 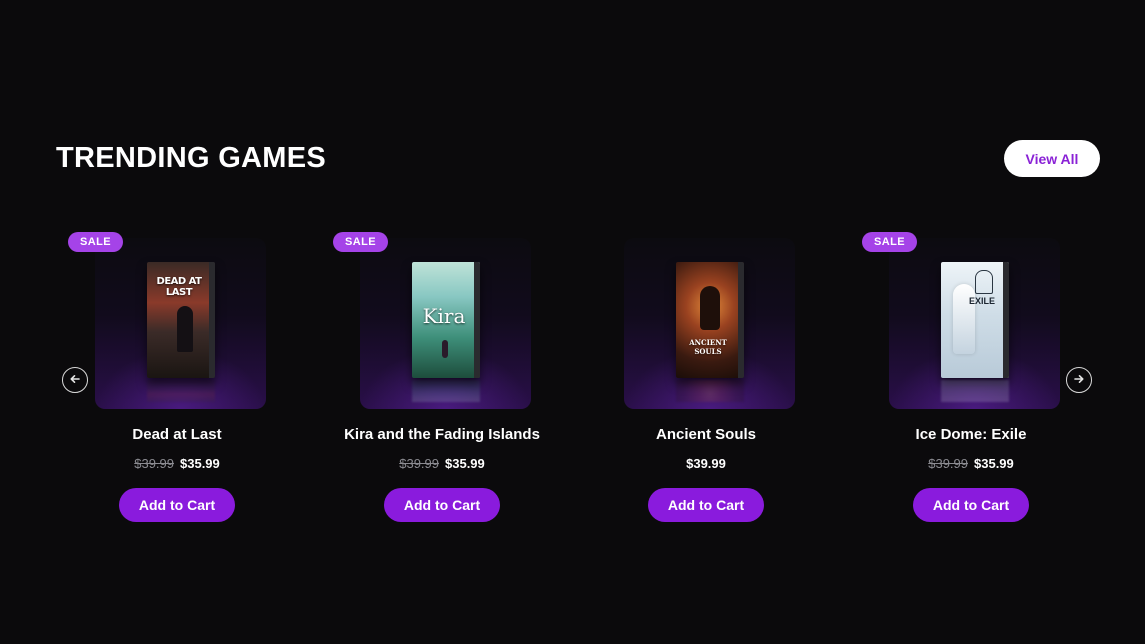 I want to click on product-image: Kira, so click(x=445, y=323).